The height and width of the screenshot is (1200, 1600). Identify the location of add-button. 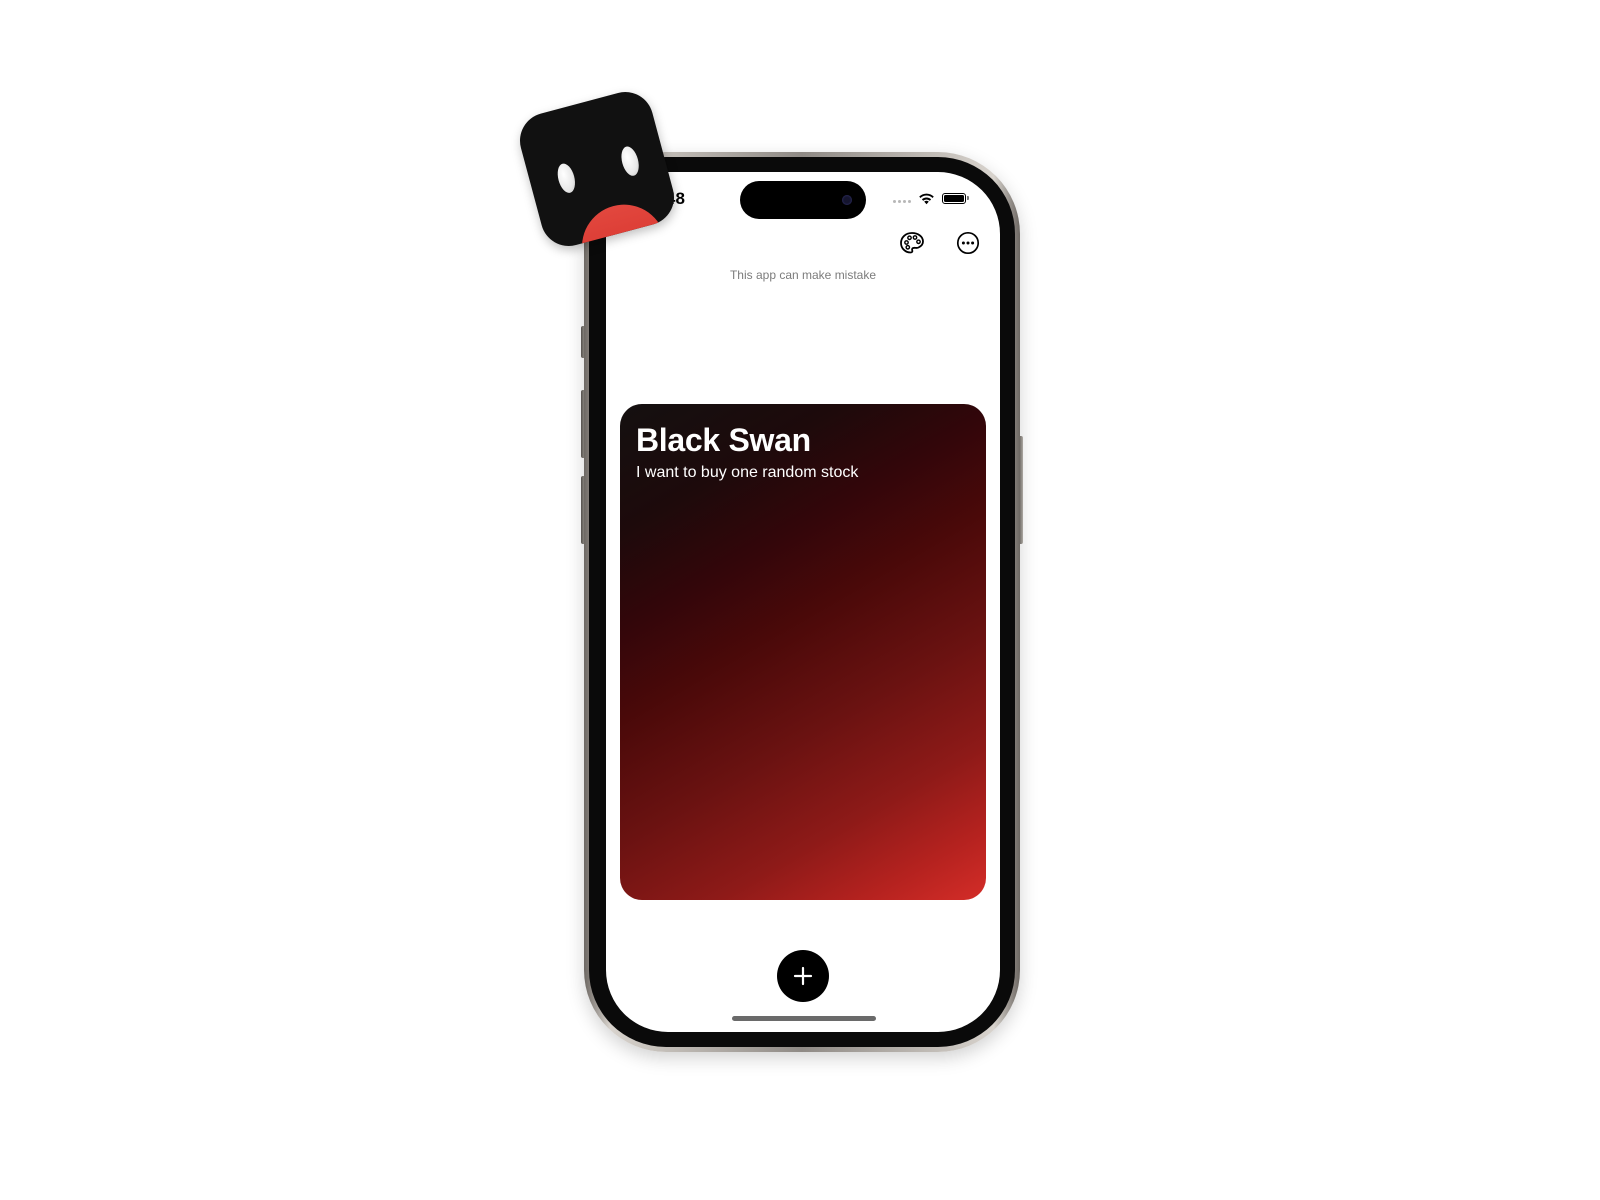
(803, 976).